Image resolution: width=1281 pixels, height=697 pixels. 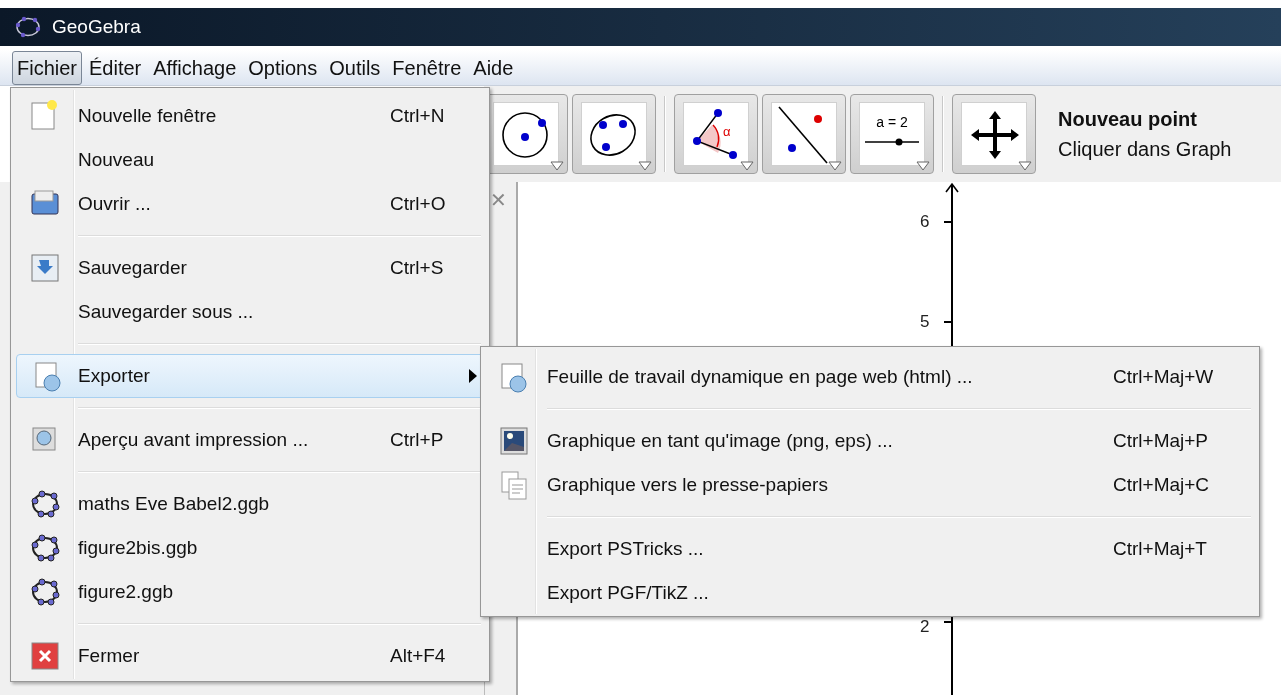 I want to click on menu-item: Feuille de travail dynamique en page web (html) ... Ctrl+Maj+W, so click(x=870, y=377).